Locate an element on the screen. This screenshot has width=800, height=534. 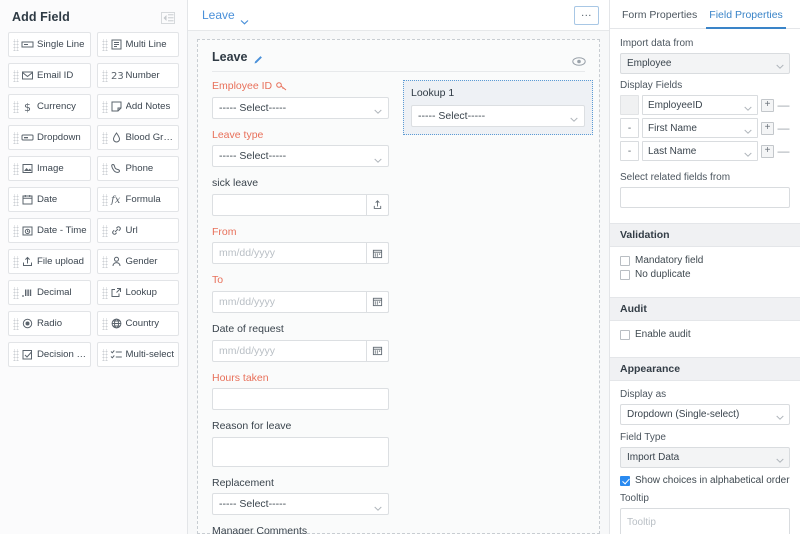
field-type-url: Url is located at coordinates (137, 230).